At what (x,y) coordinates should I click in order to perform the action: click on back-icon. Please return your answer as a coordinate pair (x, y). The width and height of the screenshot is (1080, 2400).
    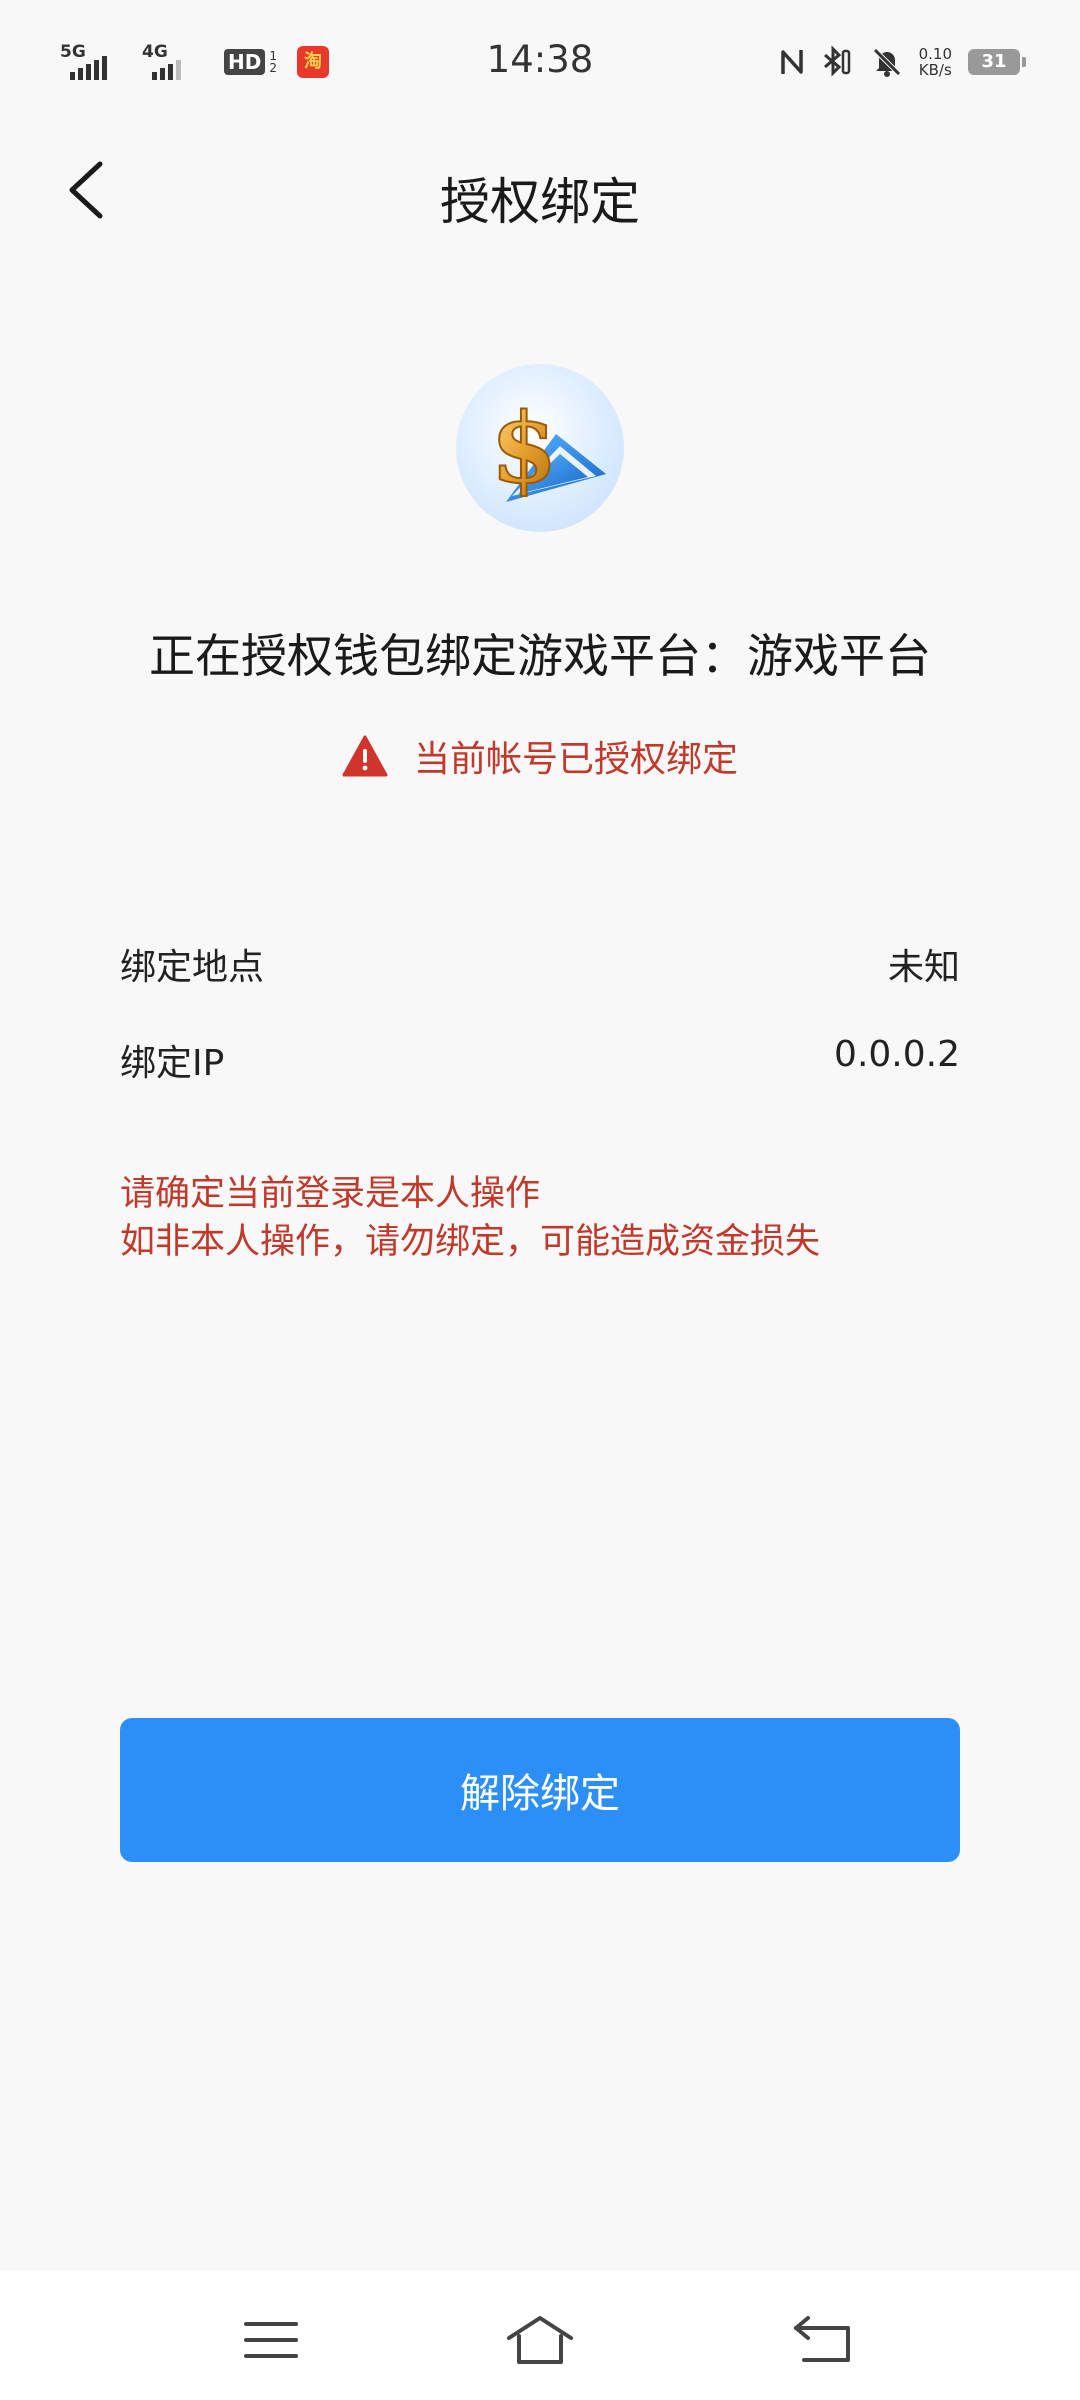
    Looking at the image, I should click on (823, 2340).